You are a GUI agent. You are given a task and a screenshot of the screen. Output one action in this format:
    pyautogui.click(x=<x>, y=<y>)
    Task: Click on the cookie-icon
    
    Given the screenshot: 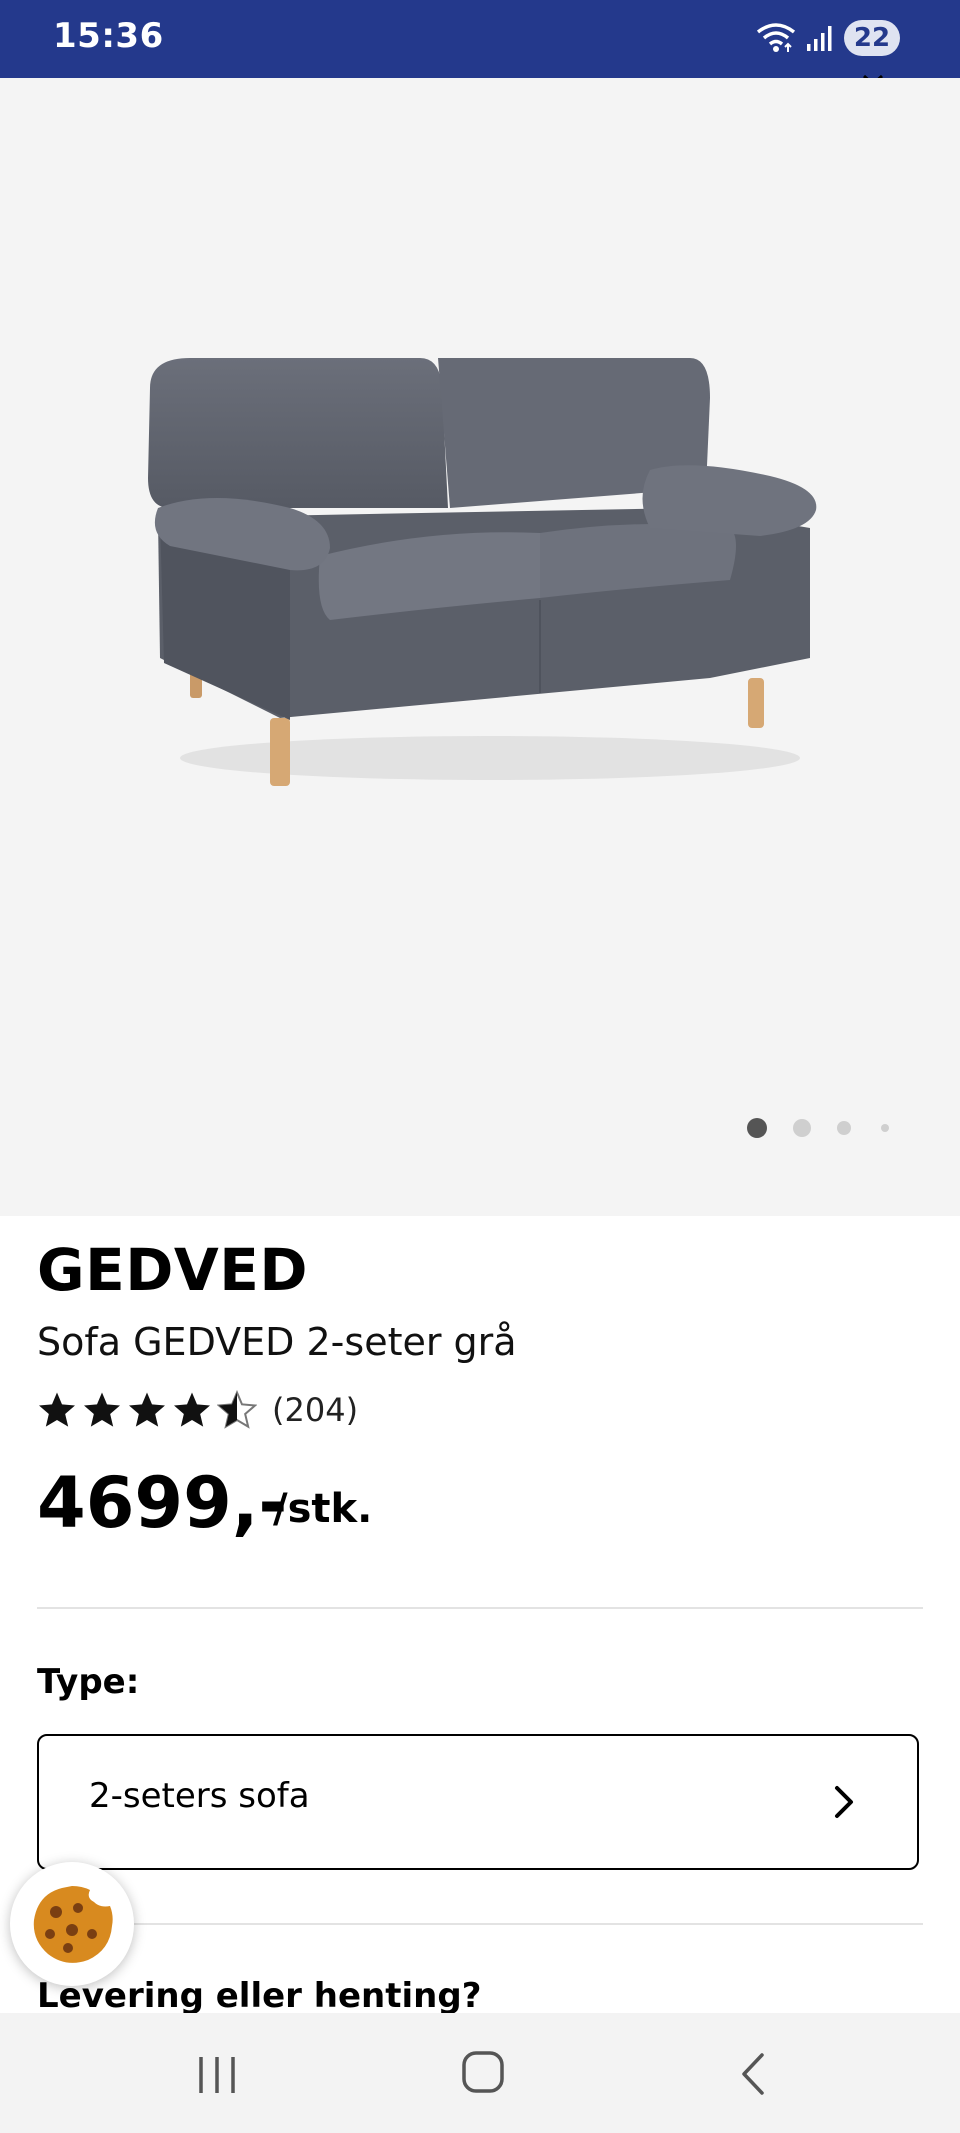 What is the action you would take?
    pyautogui.click(x=73, y=1924)
    